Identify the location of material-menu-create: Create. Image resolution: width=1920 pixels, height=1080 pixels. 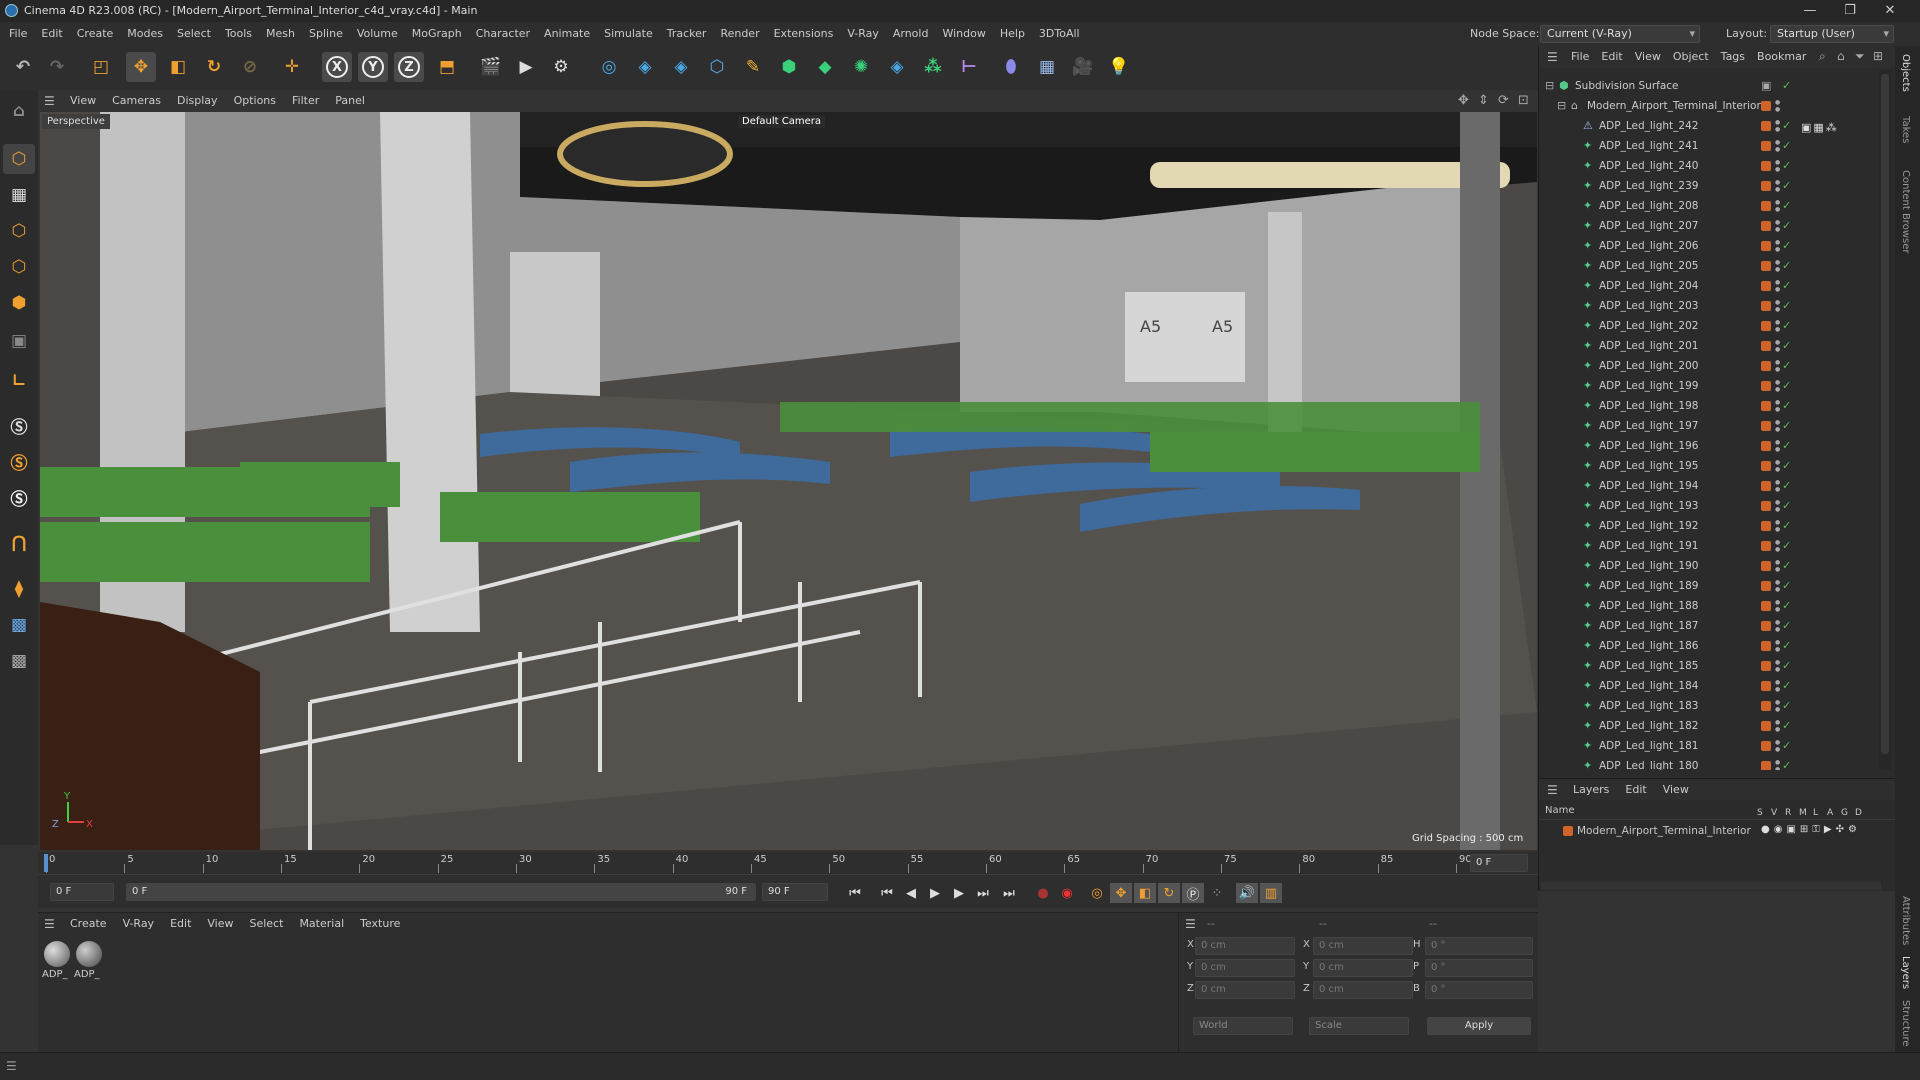
(88, 924).